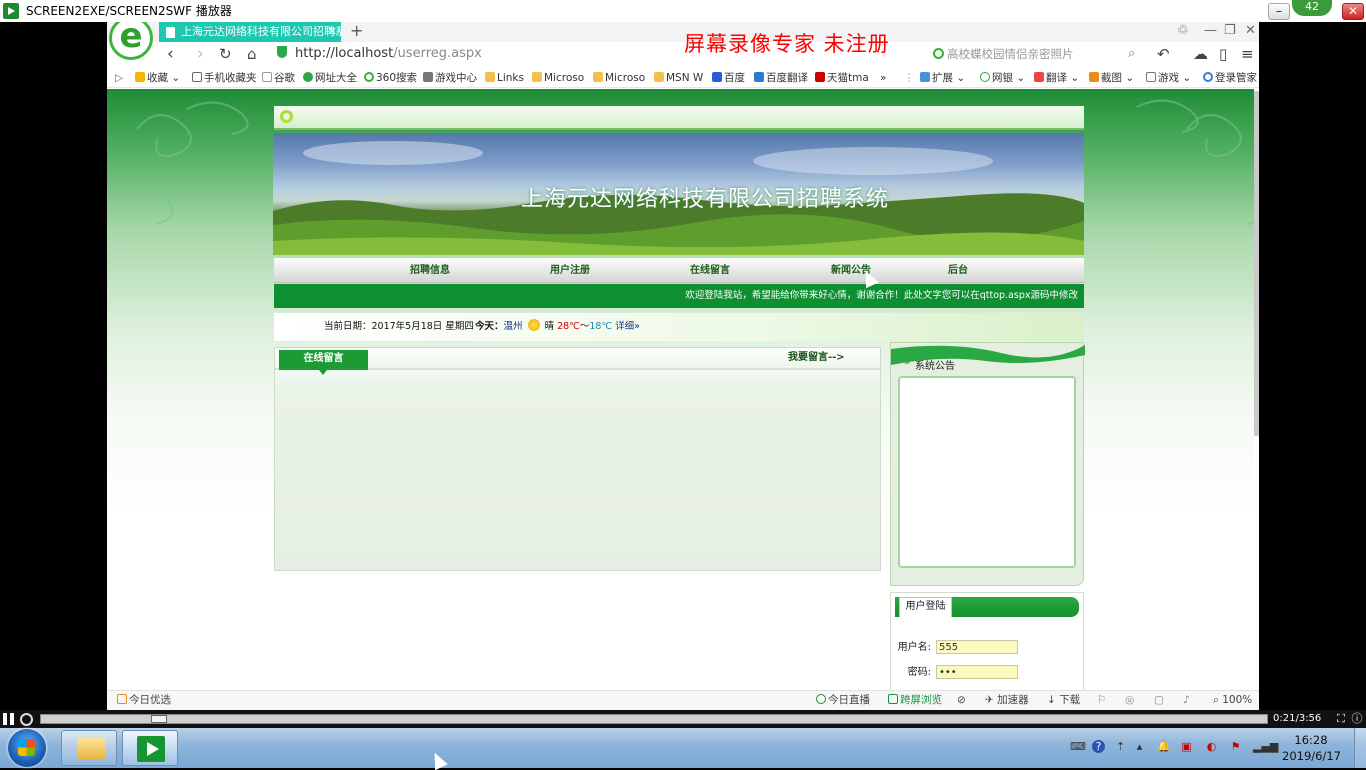  I want to click on sound-icon: ♪, so click(1186, 700).